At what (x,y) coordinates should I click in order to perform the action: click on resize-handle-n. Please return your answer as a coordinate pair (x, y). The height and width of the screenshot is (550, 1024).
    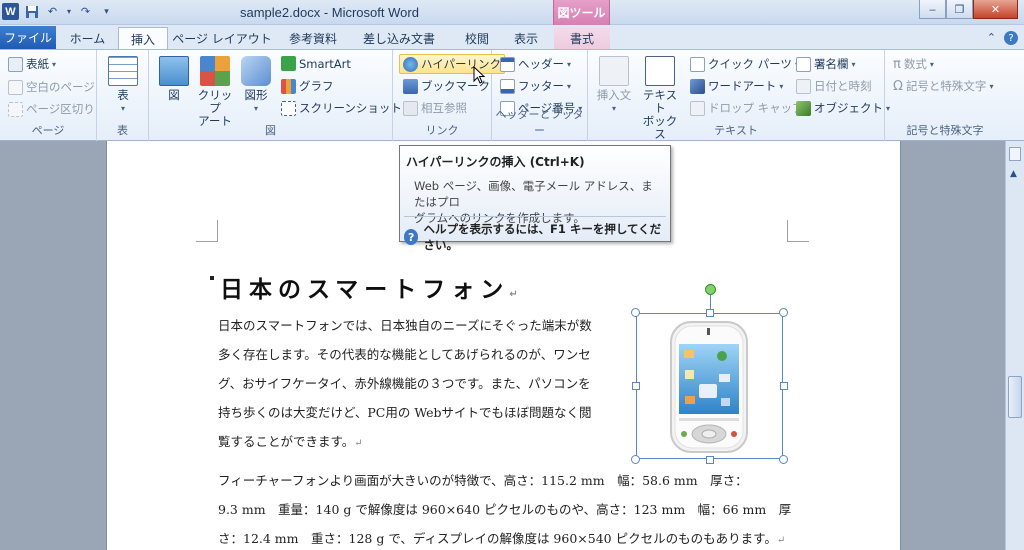
    Looking at the image, I should click on (710, 313).